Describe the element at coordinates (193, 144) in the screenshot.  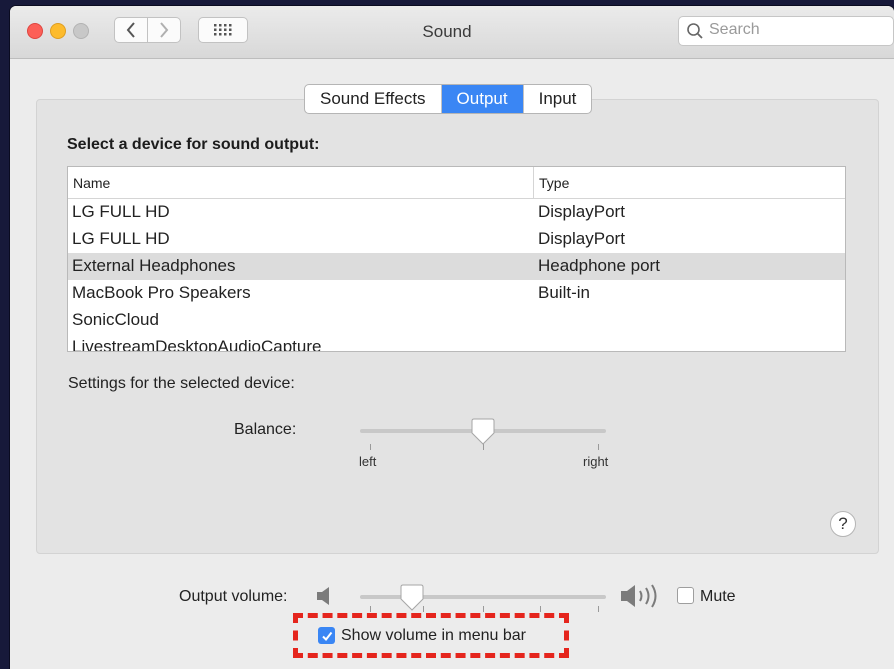
I see `section-title: Select a device for sound output:` at that location.